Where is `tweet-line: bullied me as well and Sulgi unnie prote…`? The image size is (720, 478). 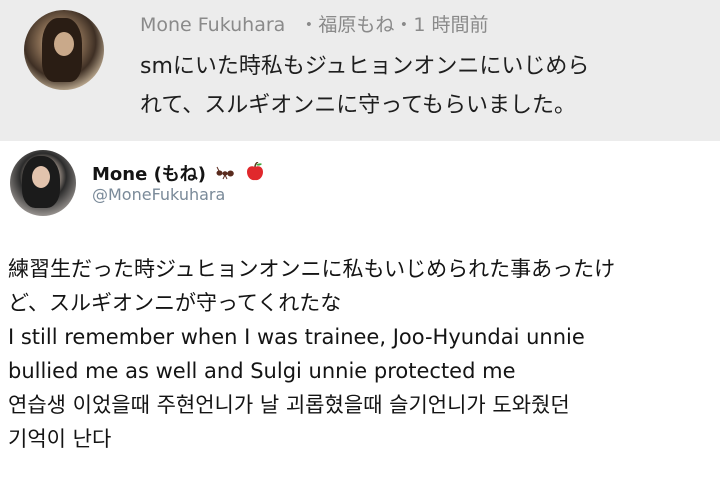 tweet-line: bullied me as well and Sulgi unnie prote… is located at coordinates (262, 371).